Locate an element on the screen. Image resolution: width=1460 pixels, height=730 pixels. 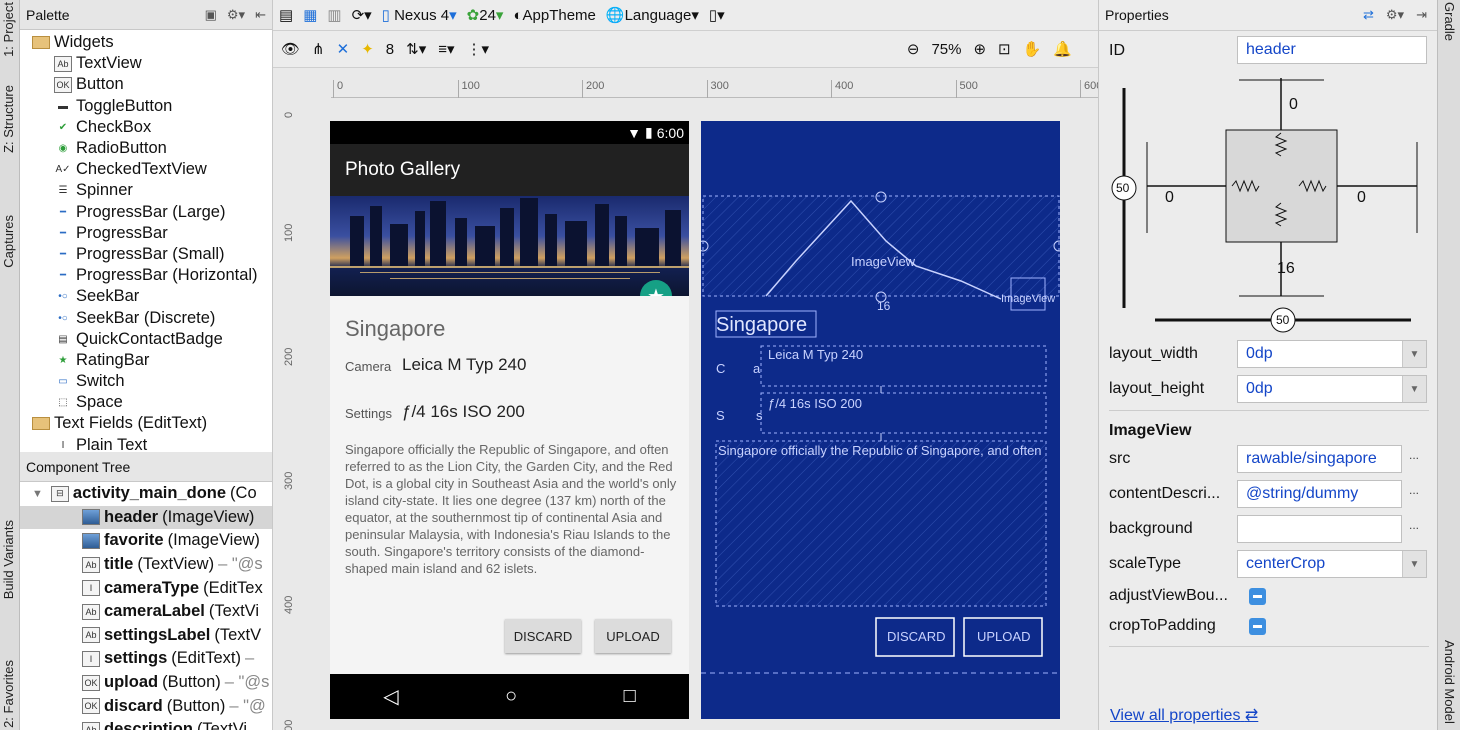
component-tree-item: Isettings (EditText) – is located at coordinates (146, 659).